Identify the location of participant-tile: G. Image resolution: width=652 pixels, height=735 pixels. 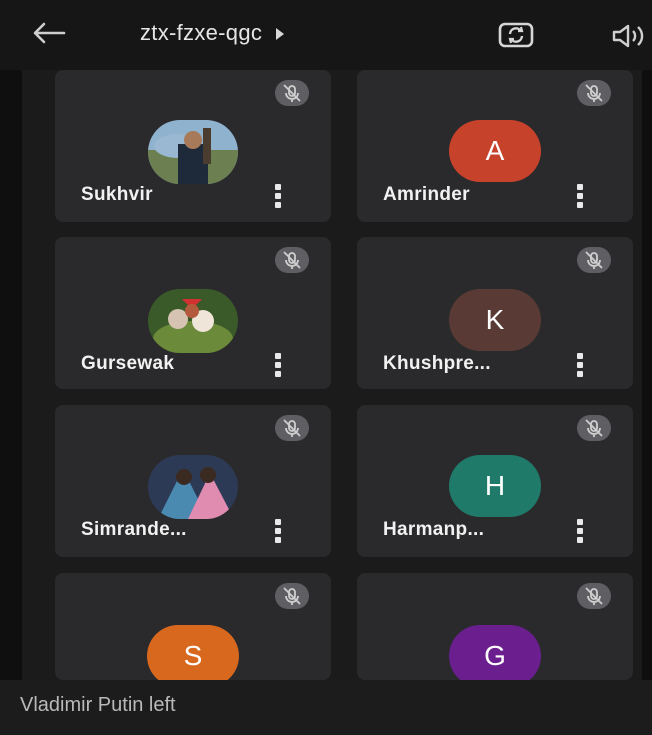
(495, 630).